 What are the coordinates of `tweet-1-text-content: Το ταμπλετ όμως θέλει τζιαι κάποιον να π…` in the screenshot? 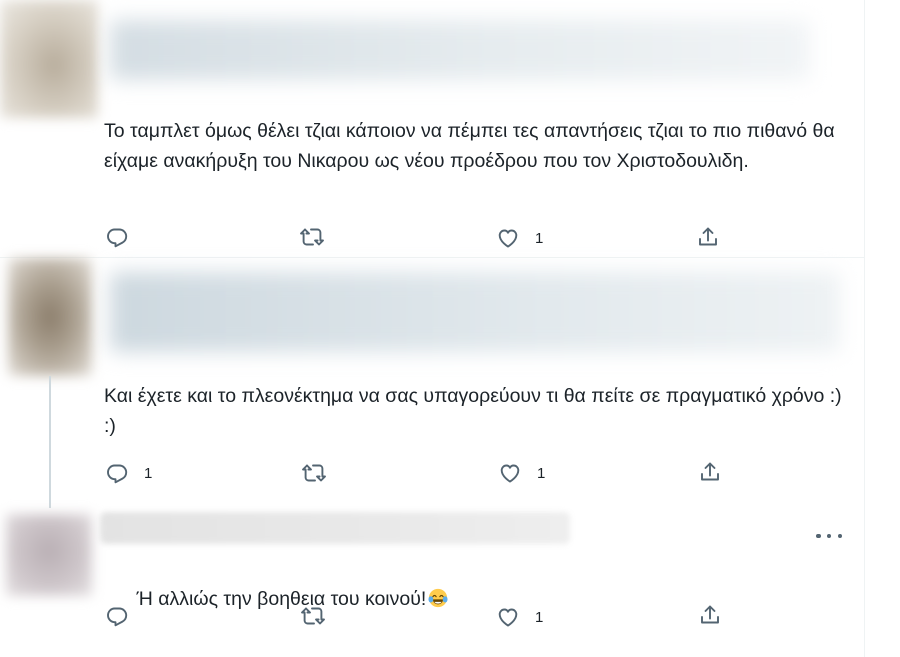 It's located at (472, 146).